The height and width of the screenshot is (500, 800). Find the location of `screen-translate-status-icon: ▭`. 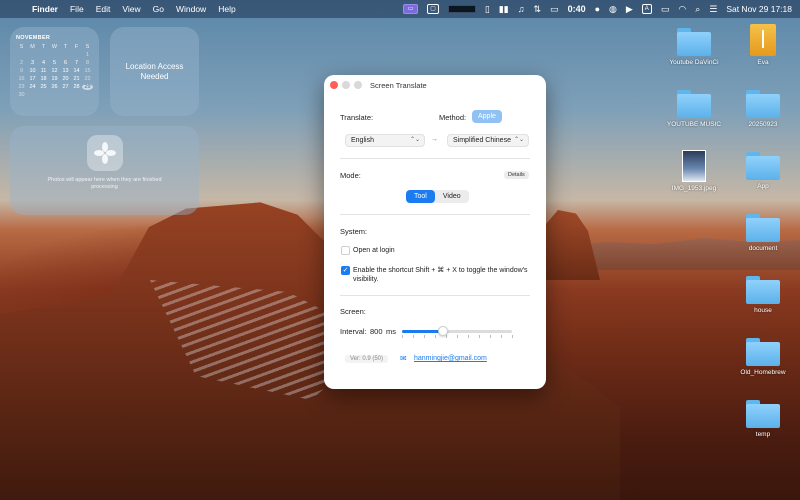

screen-translate-status-icon: ▭ is located at coordinates (411, 9).